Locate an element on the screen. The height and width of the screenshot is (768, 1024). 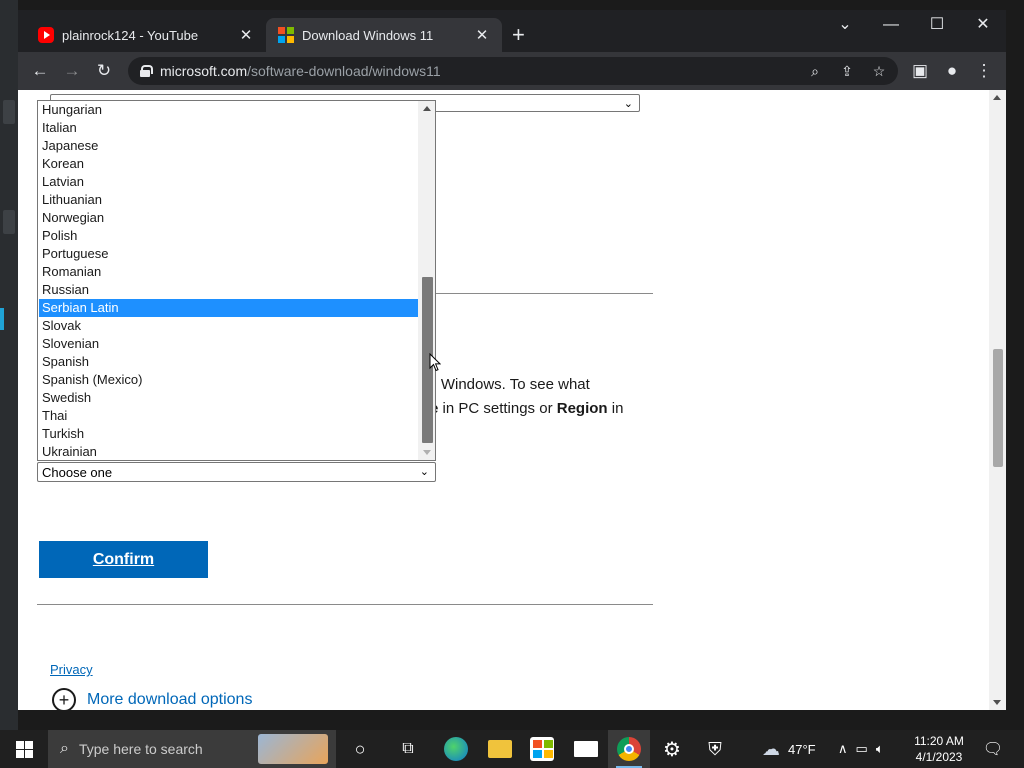
dropdown-option: Ukrainian is located at coordinates (229, 452).